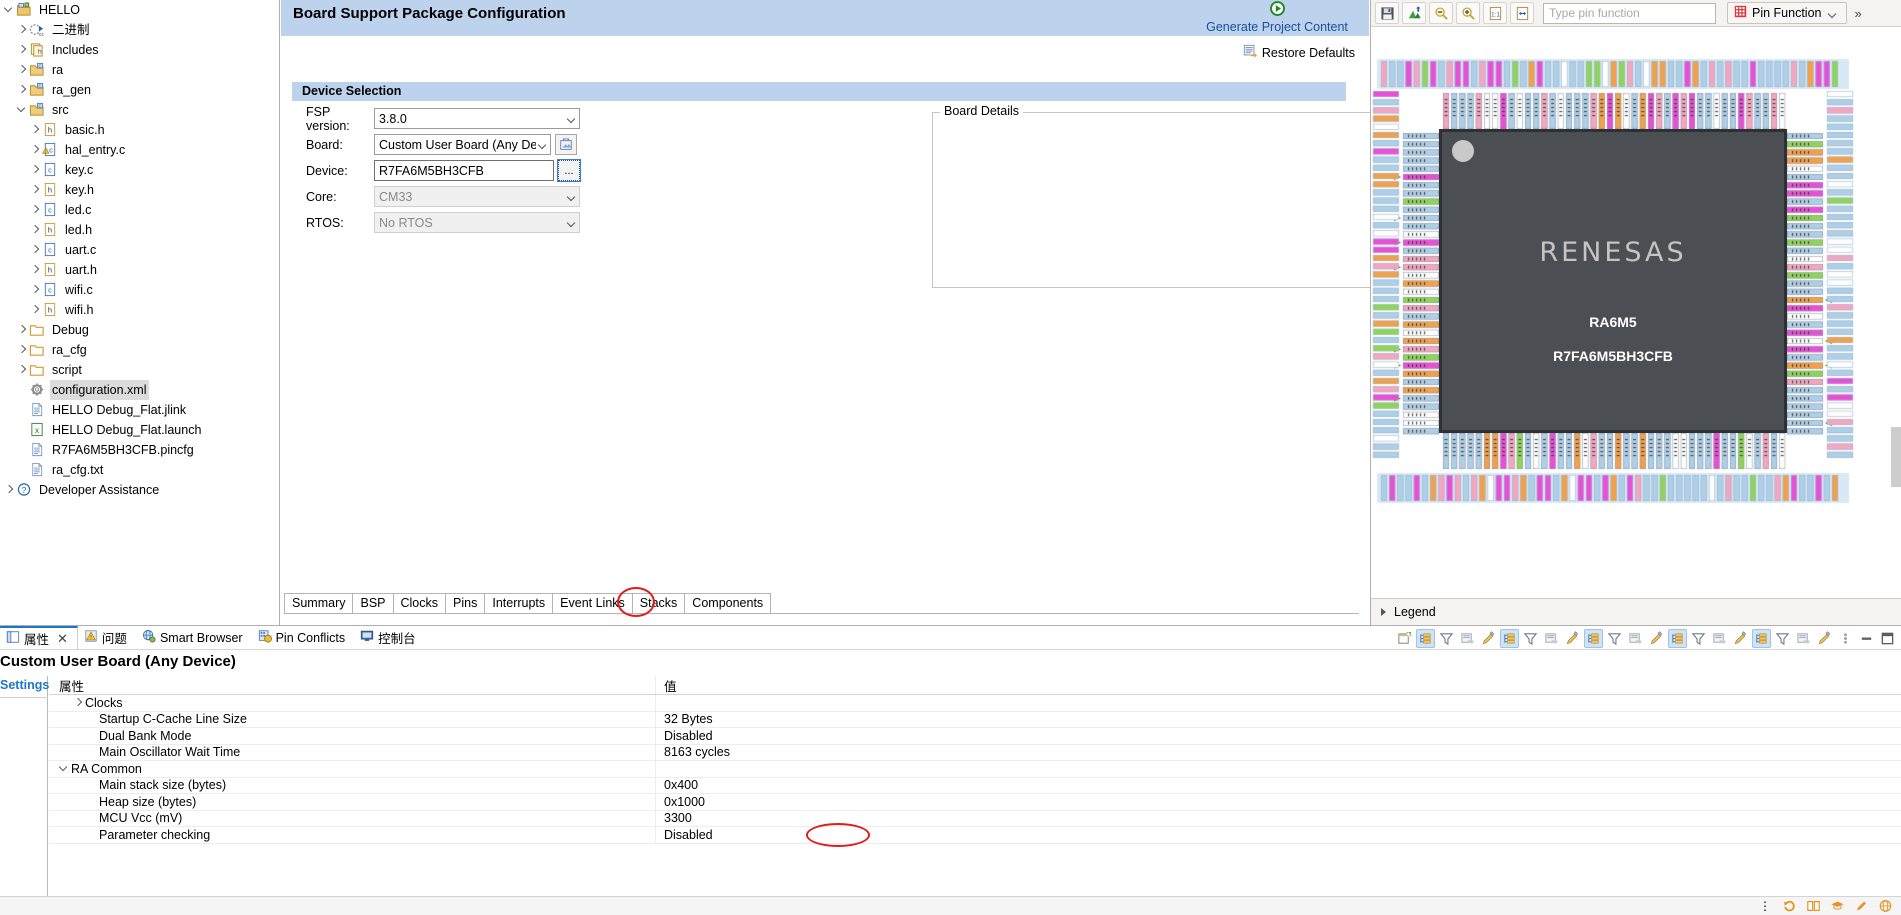  Describe the element at coordinates (1387, 13) in the screenshot. I see `save-icon` at that location.